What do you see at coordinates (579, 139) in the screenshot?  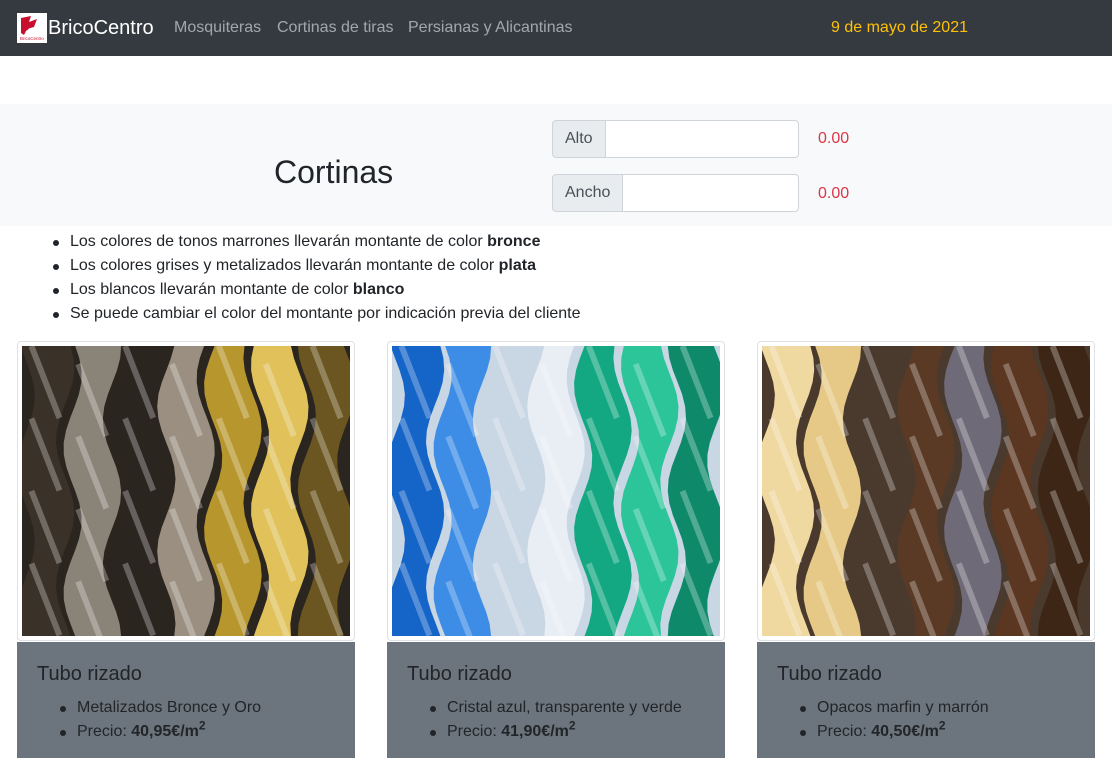 I see `alto-label: Alto` at bounding box center [579, 139].